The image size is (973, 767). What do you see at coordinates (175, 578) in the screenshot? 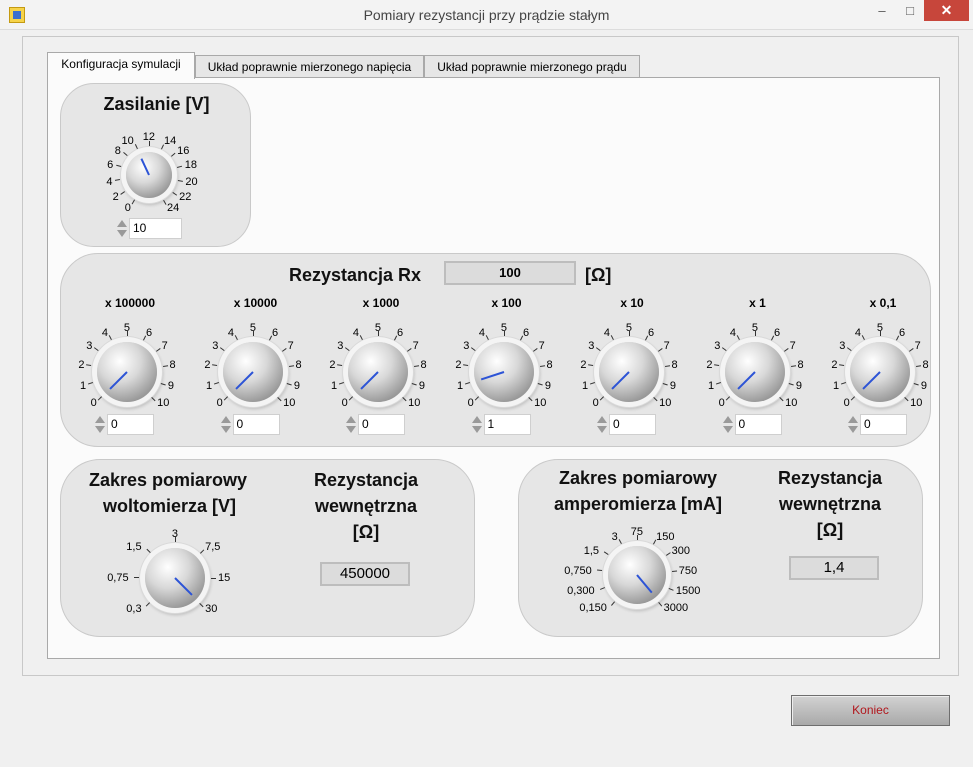
I see `voltmeter-range-knob` at bounding box center [175, 578].